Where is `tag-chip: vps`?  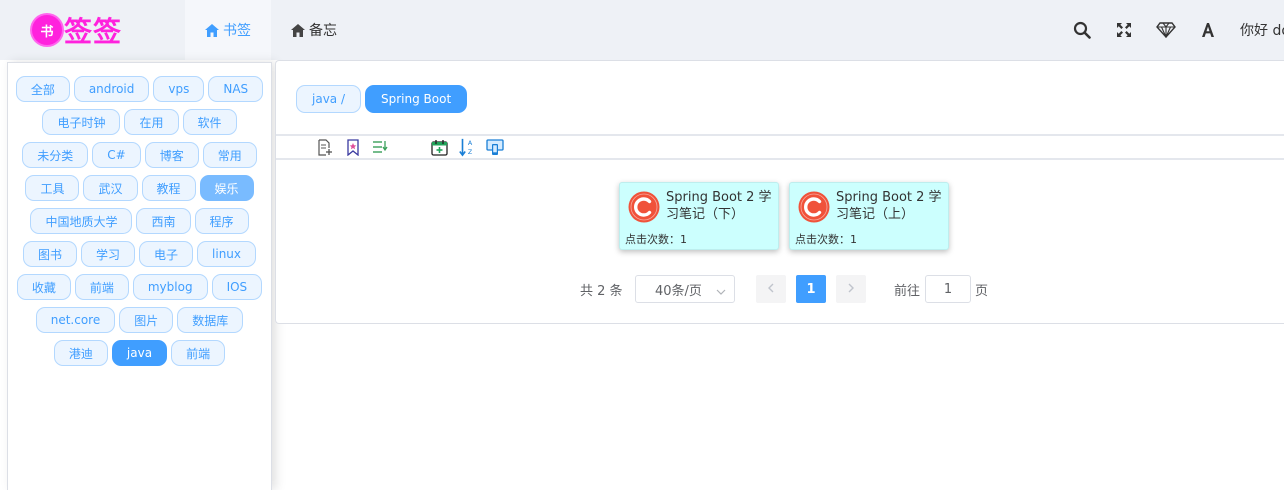
tag-chip: vps is located at coordinates (179, 89).